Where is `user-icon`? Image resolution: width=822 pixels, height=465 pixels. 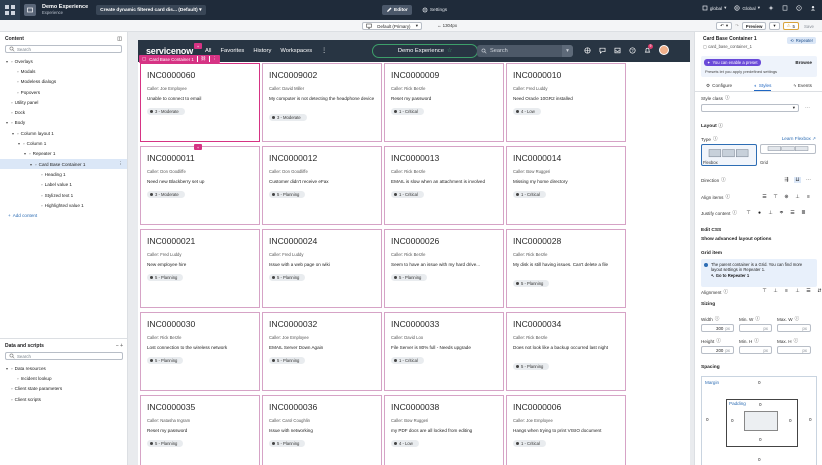
user-icon is located at coordinates (813, 8).